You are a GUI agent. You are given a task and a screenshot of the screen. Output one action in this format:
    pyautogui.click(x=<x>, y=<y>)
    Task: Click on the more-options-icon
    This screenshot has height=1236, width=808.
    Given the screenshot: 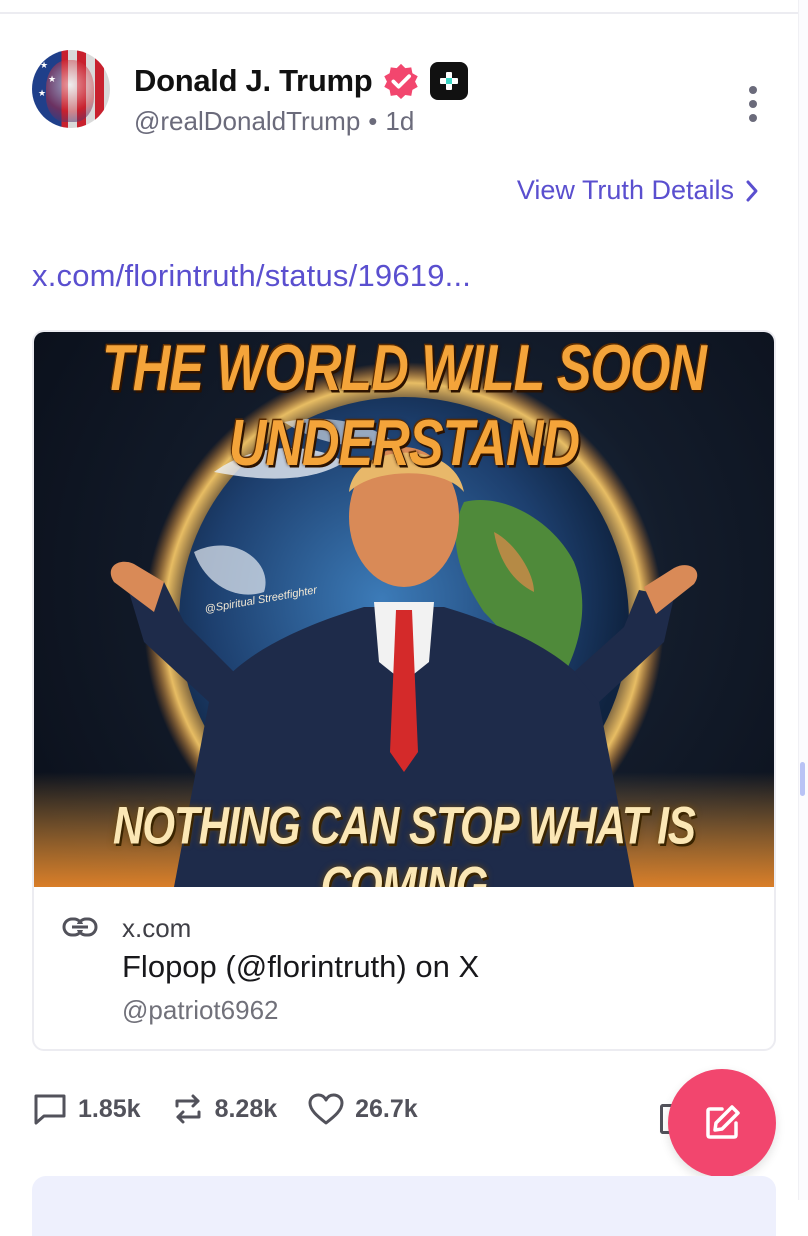 What is the action you would take?
    pyautogui.click(x=753, y=104)
    